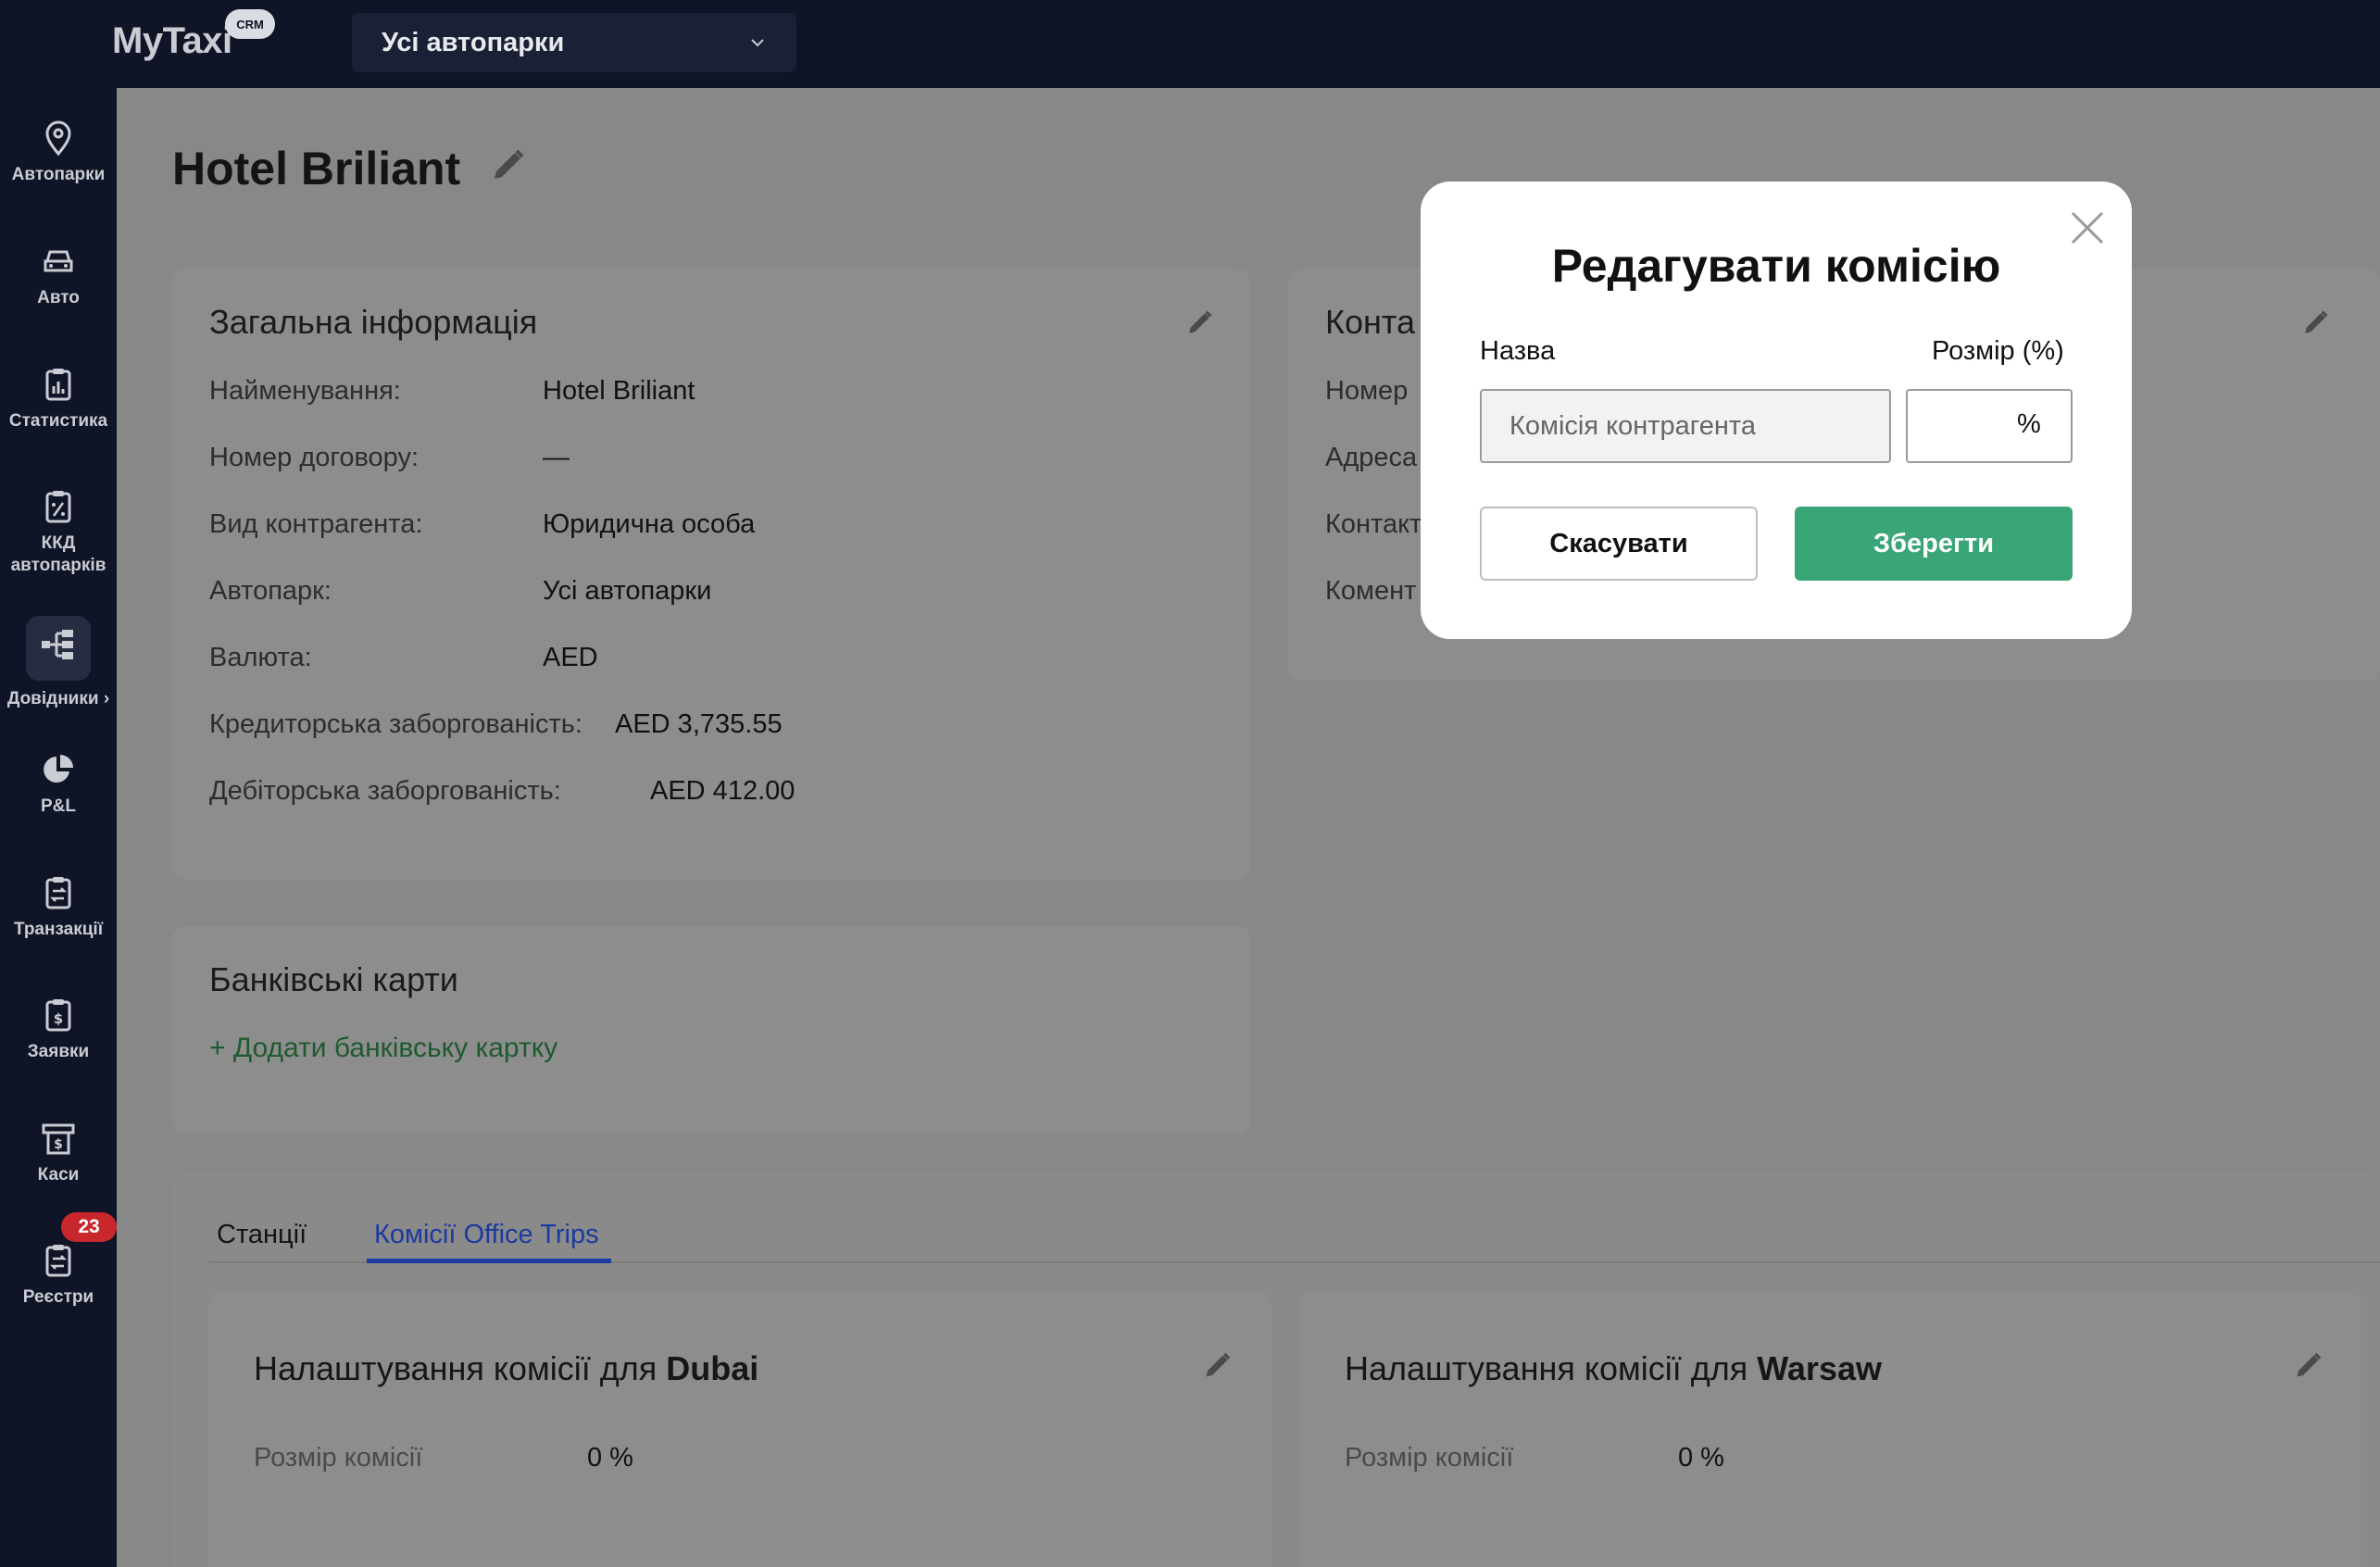 This screenshot has height=1567, width=2380. What do you see at coordinates (58, 554) in the screenshot?
I see `sidebar-item-label: ККД автопарків` at bounding box center [58, 554].